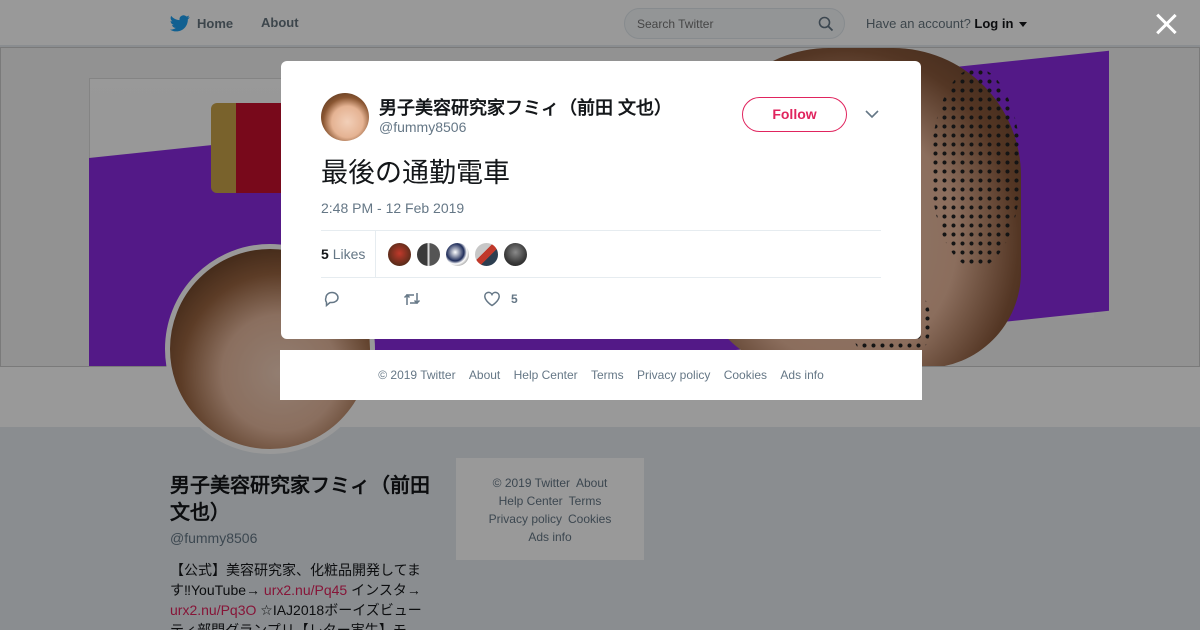  I want to click on follow-button: Follow, so click(794, 114).